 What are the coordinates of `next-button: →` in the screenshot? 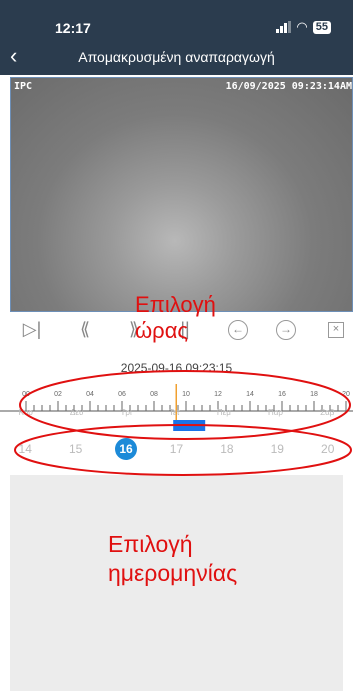 It's located at (286, 330).